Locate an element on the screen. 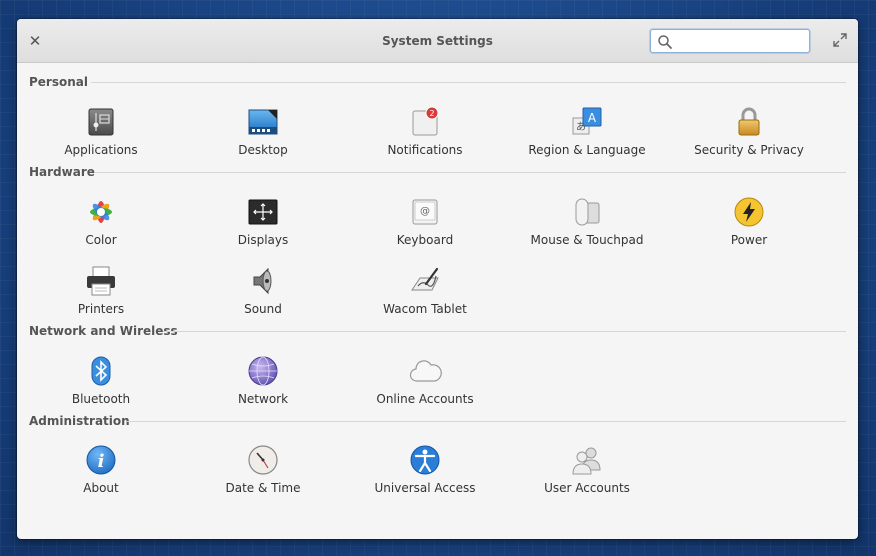 Image resolution: width=876 pixels, height=556 pixels. displays-icon is located at coordinates (263, 212).